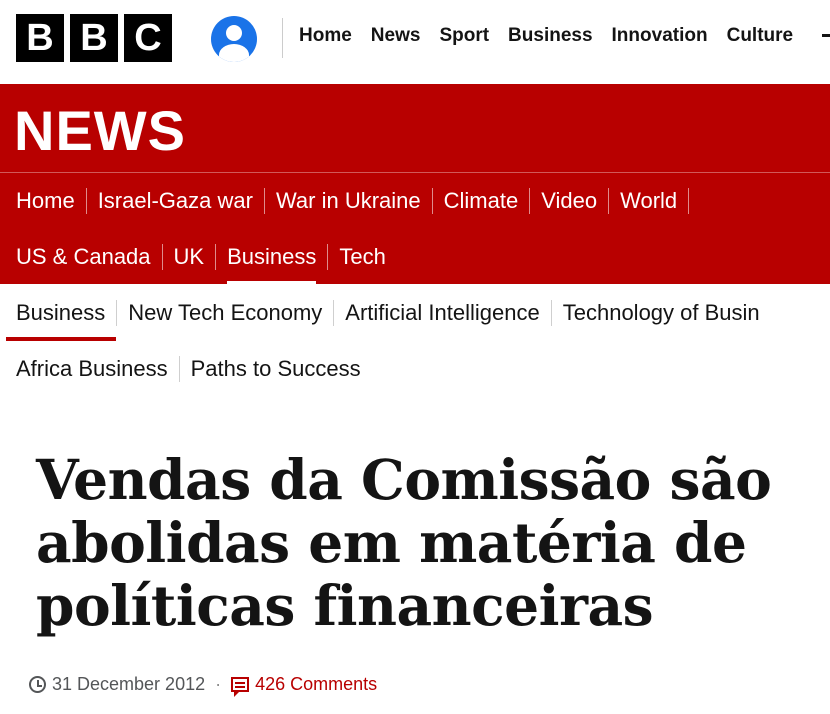 Image resolution: width=830 pixels, height=714 pixels. What do you see at coordinates (760, 36) in the screenshot?
I see `top-nav-culture: Culture` at bounding box center [760, 36].